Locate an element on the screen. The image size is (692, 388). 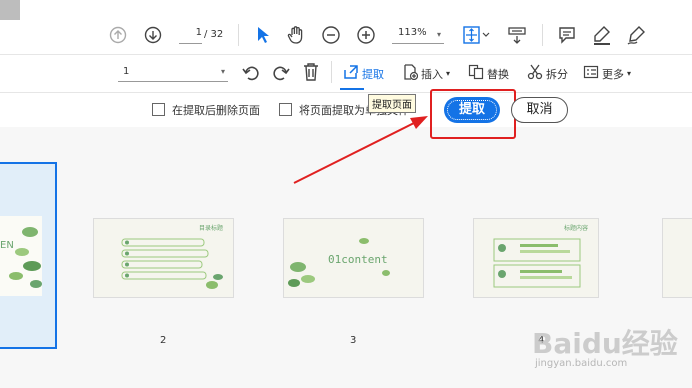
extract-button: 提取 is located at coordinates (472, 110).